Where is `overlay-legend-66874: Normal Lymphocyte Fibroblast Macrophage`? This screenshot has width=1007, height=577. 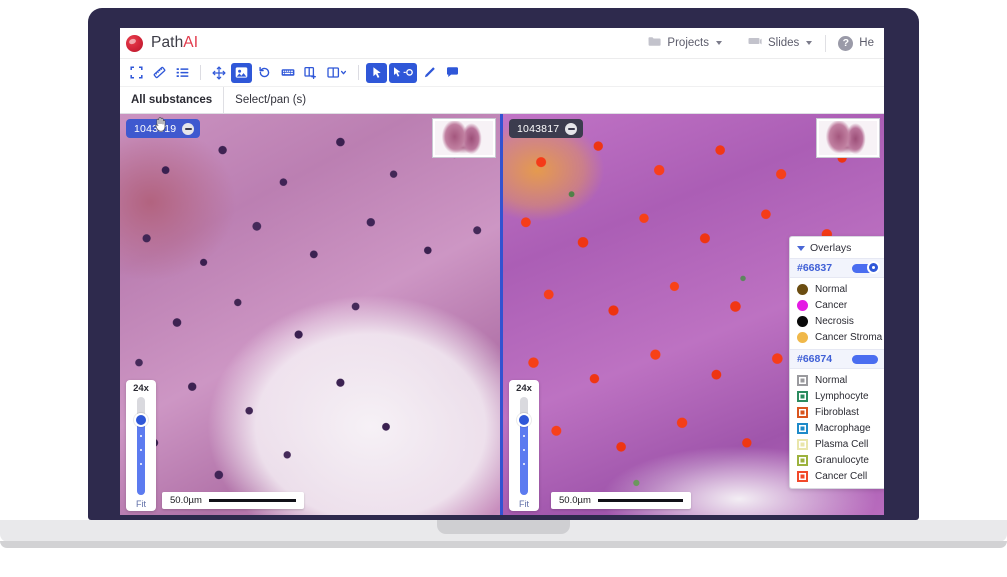
overlay-legend-66874: Normal Lymphocyte Fibroblast Macrophage is located at coordinates (837, 428).